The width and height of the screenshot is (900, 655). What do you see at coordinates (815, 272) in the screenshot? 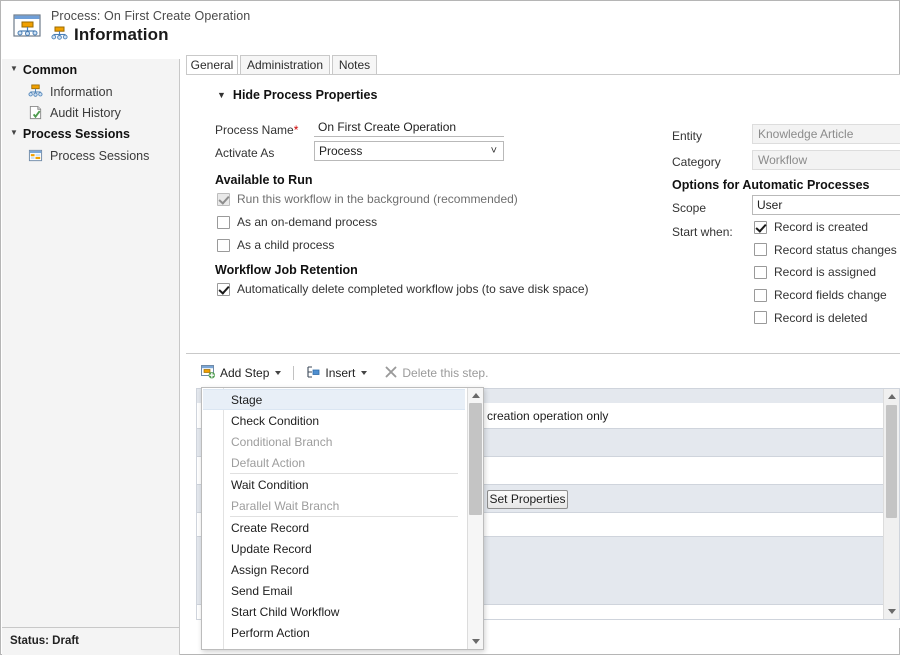
I see `checkbox-record-is-assigned: Record is assigned` at bounding box center [815, 272].